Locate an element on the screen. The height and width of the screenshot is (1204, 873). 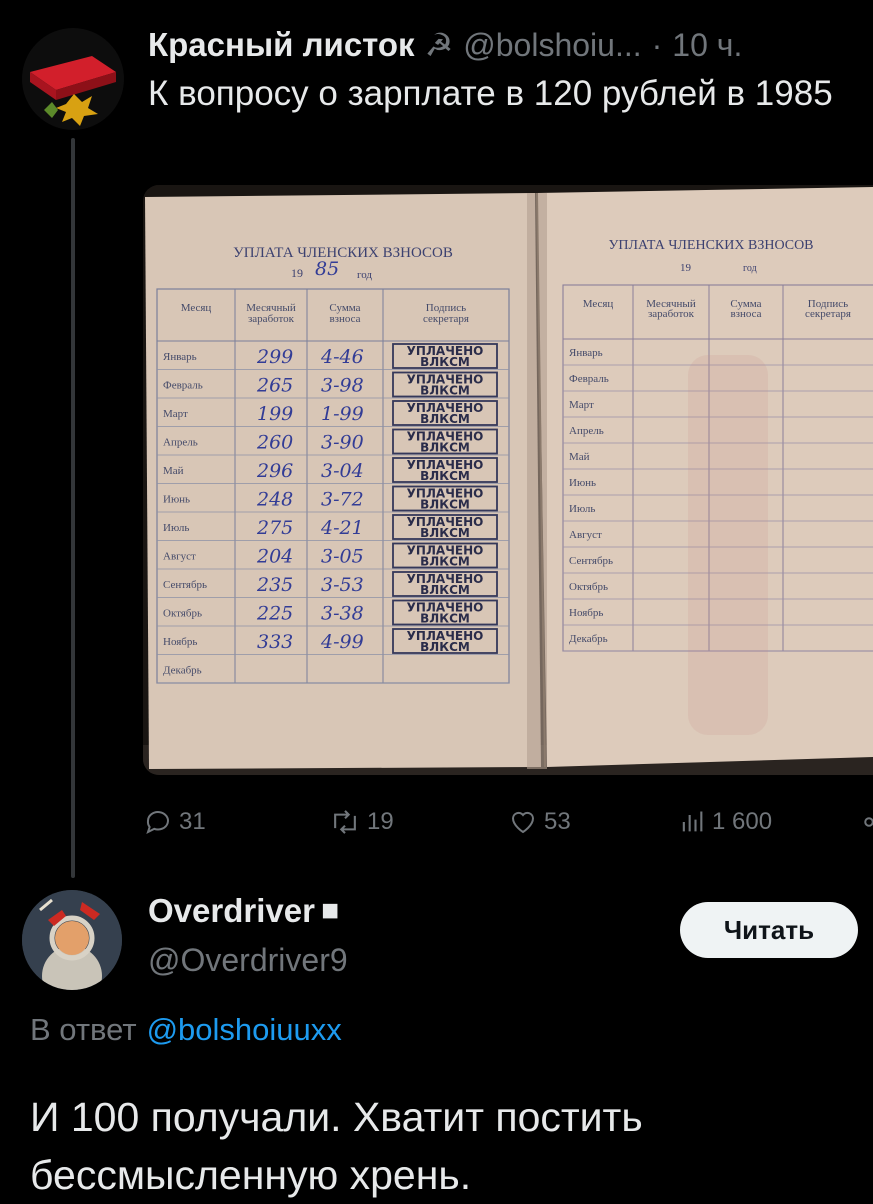
right-month-label: Февраль is located at coordinates (589, 379).